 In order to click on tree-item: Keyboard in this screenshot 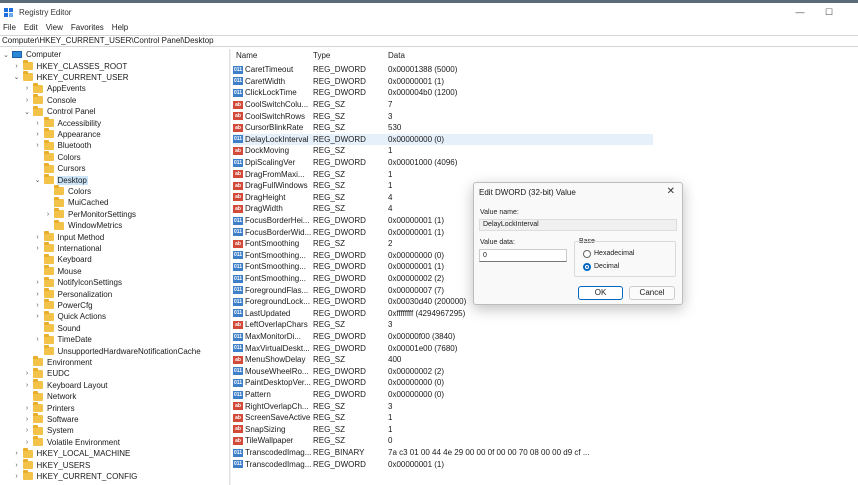, I will do `click(63, 259)`.